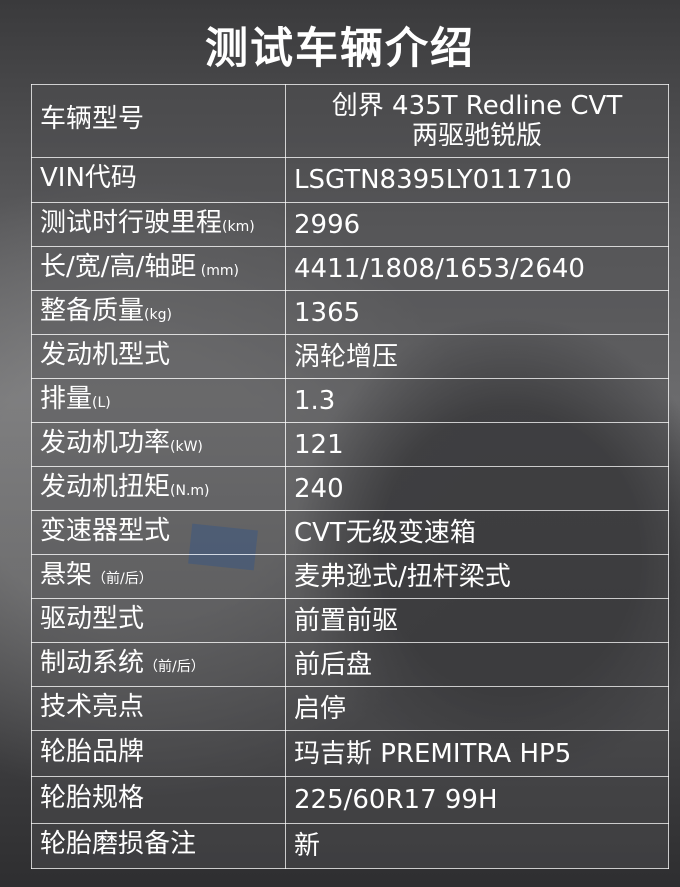  I want to click on table-row: 整备质量(kg) 1365, so click(350, 312).